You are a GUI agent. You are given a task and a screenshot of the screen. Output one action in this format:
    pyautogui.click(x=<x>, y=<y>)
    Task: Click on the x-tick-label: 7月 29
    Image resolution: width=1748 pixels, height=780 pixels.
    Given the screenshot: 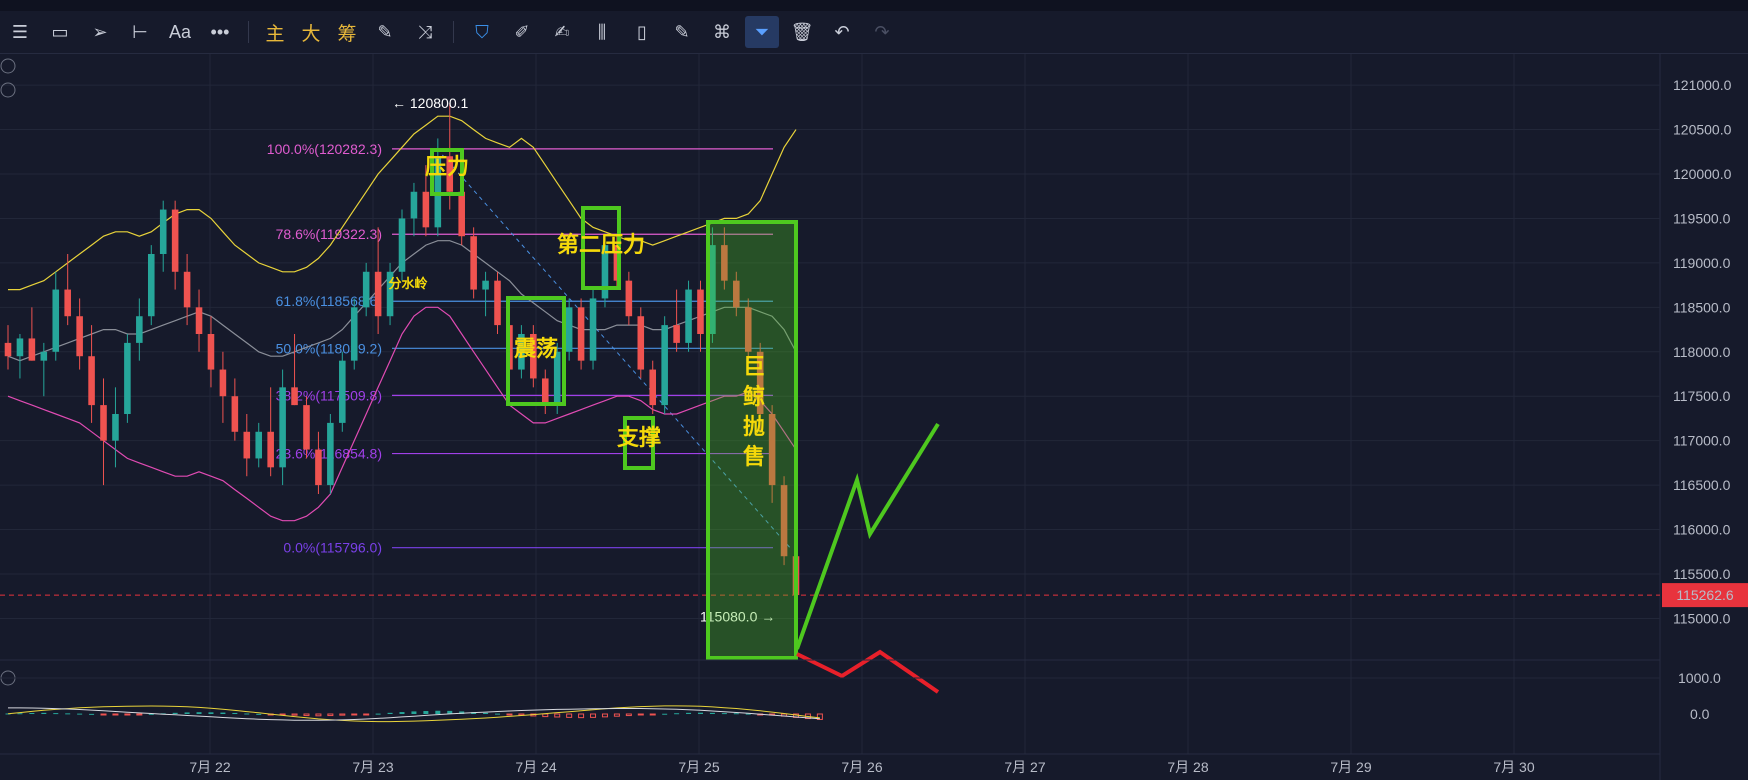 What is the action you would take?
    pyautogui.click(x=1350, y=767)
    